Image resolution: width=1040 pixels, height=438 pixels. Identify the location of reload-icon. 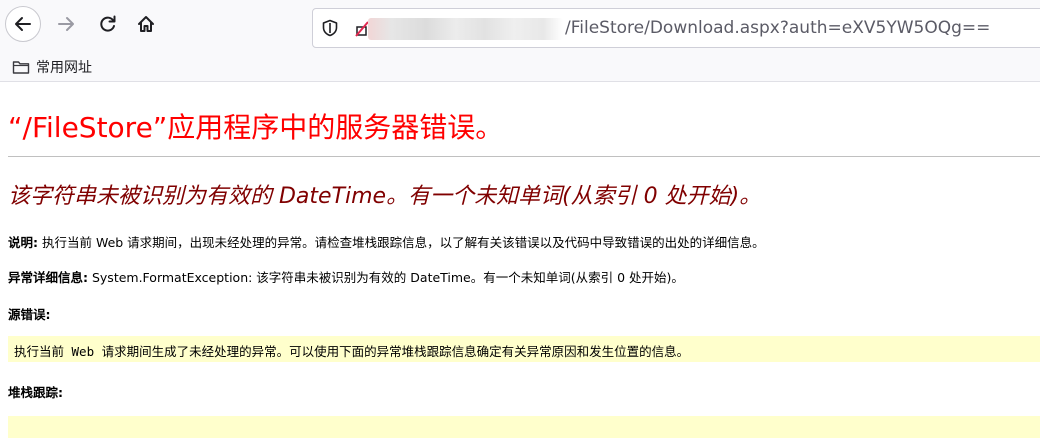
(108, 23).